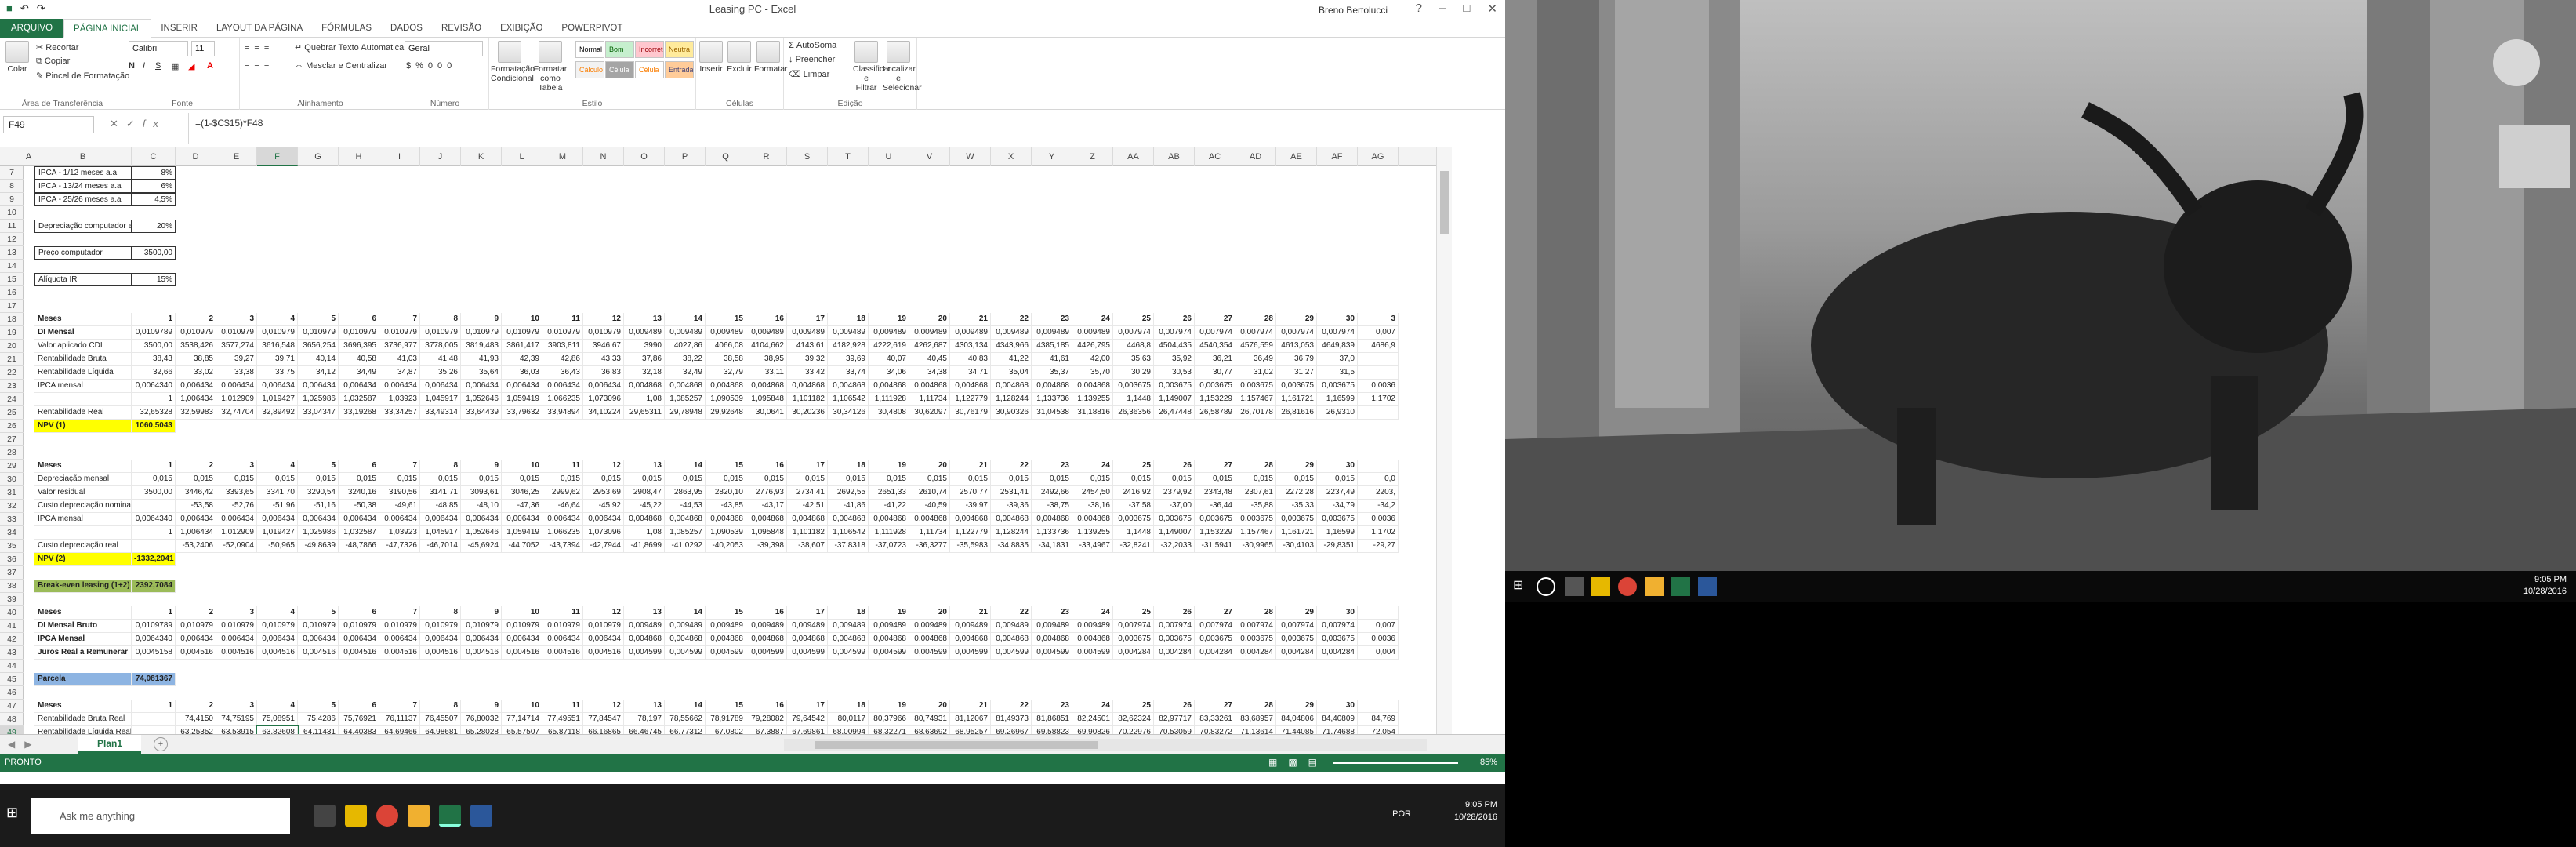 This screenshot has height=847, width=2576. What do you see at coordinates (644, 626) in the screenshot?
I see `cell-o41: 0,009489` at bounding box center [644, 626].